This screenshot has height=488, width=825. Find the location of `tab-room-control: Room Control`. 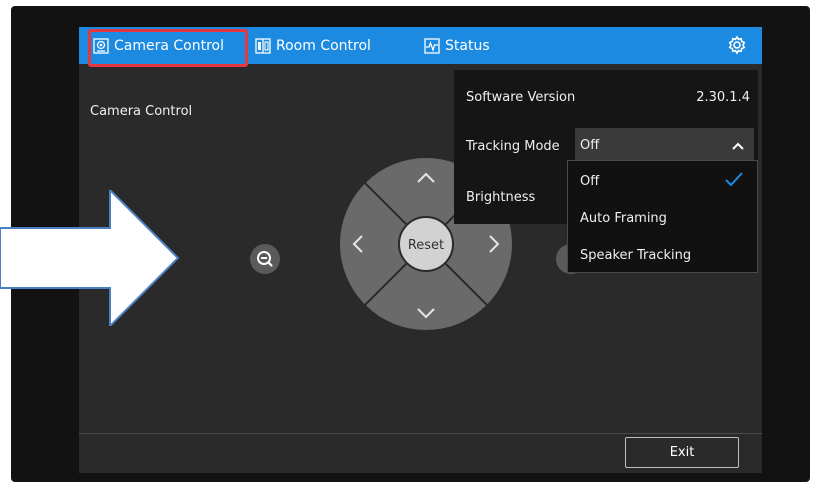

tab-room-control: Room Control is located at coordinates (313, 45).